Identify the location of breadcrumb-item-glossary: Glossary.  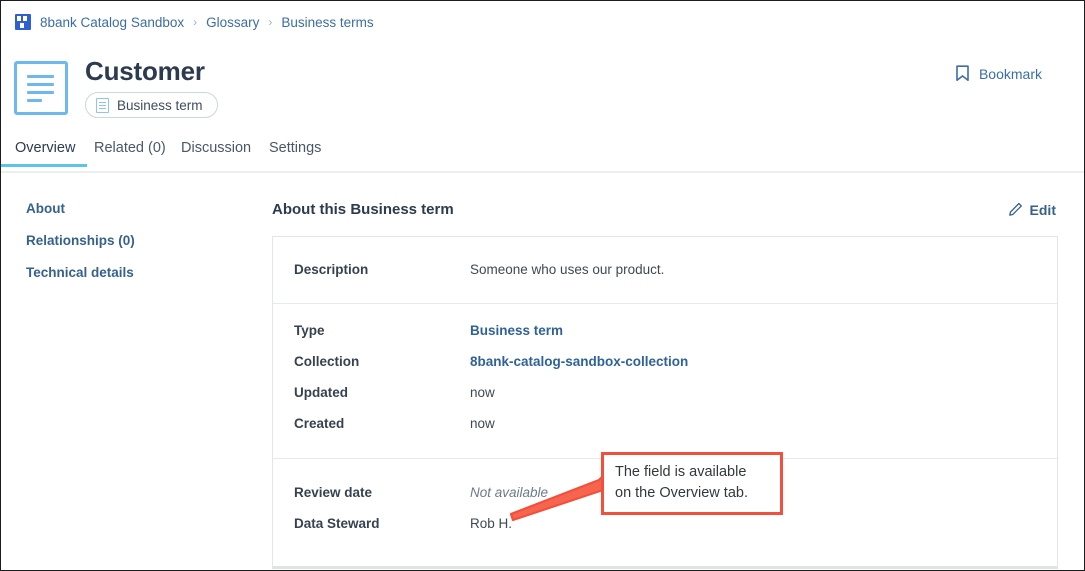
(232, 22).